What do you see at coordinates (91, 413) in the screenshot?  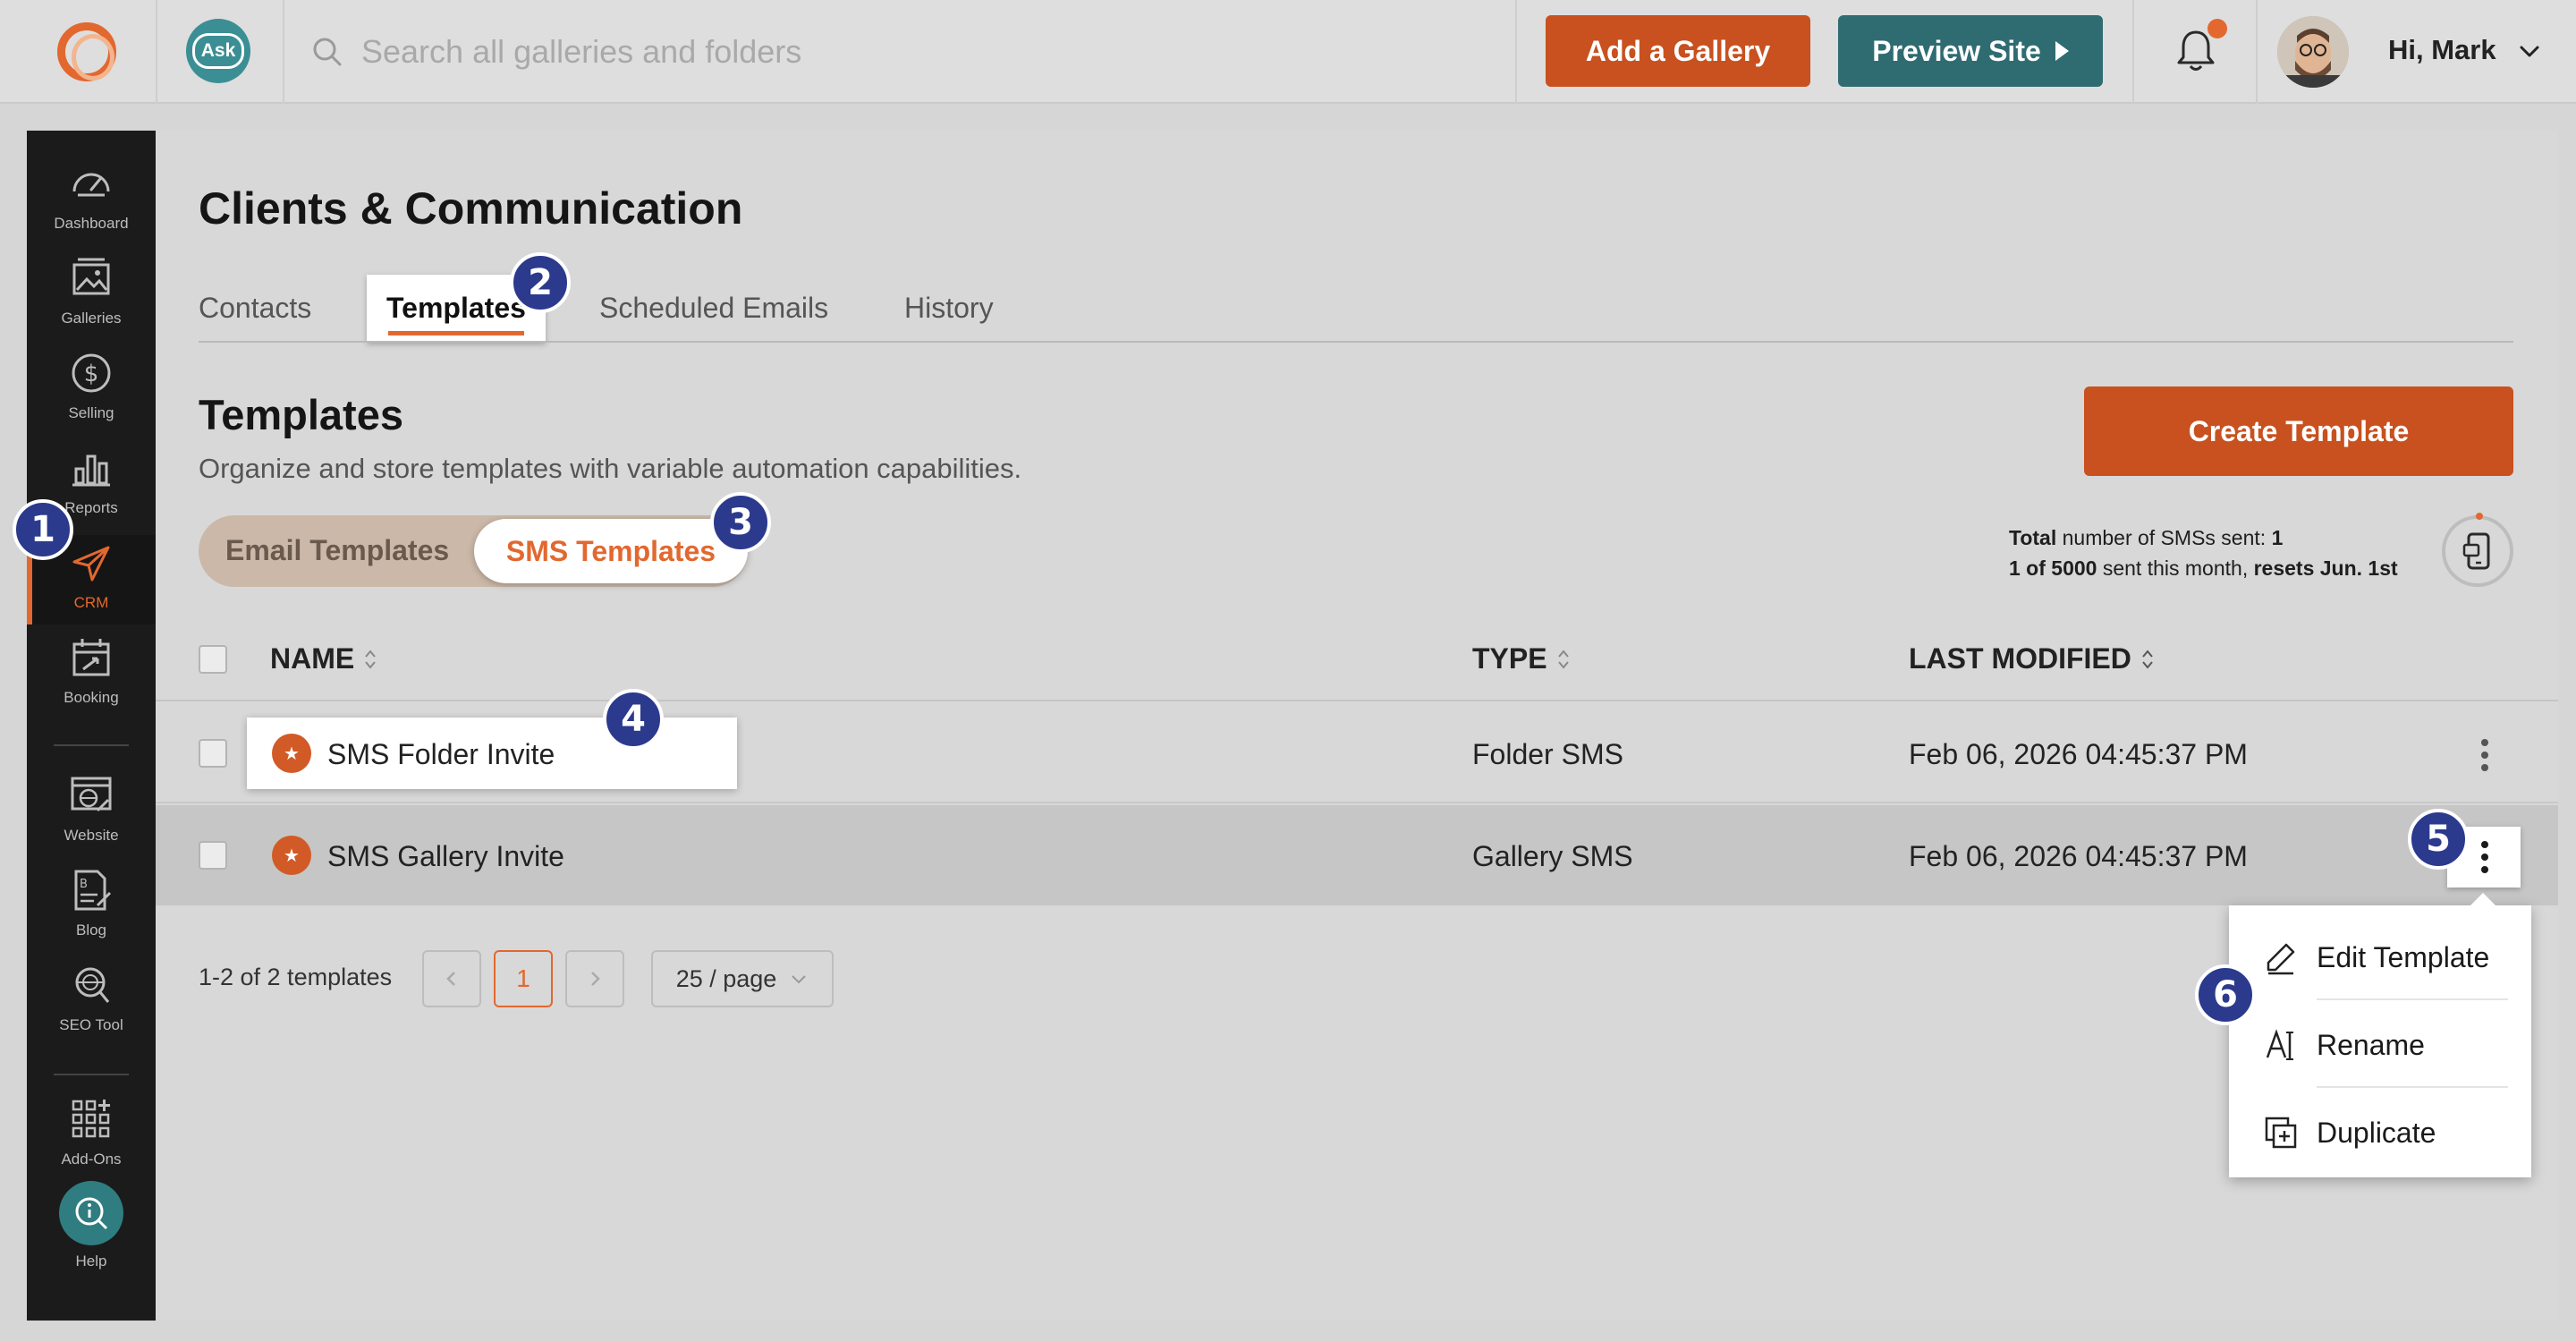 I see `sidebar-label: Selling` at bounding box center [91, 413].